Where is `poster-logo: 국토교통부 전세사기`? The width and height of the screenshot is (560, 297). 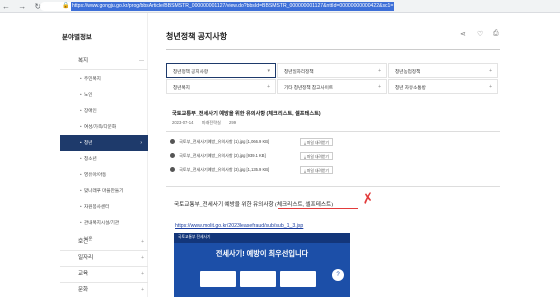 poster-logo: 국토교통부 전세사기 is located at coordinates (194, 237).